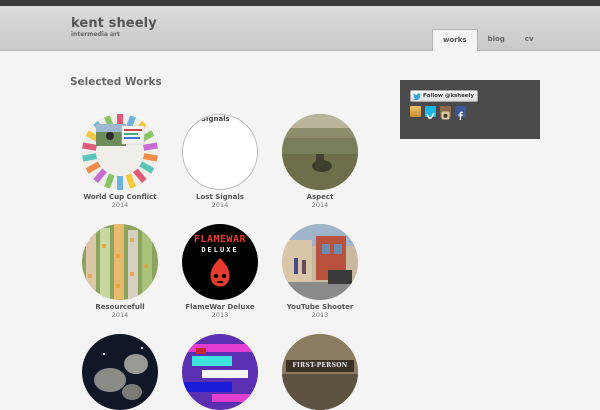 Image resolution: width=600 pixels, height=410 pixels. What do you see at coordinates (430, 112) in the screenshot?
I see `vimeo-icon` at bounding box center [430, 112].